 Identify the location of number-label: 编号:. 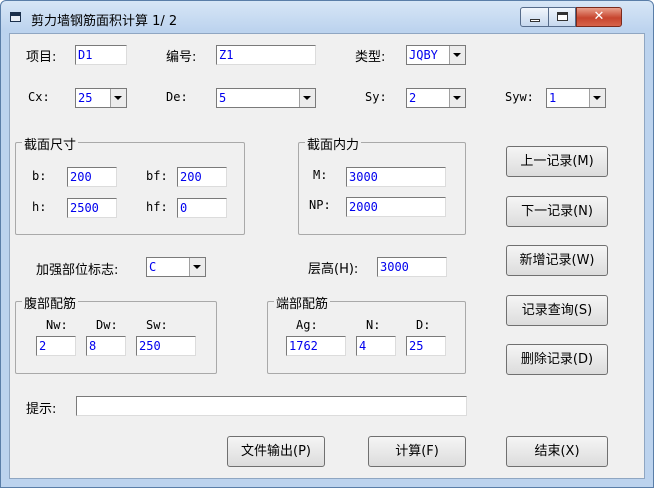
(181, 57).